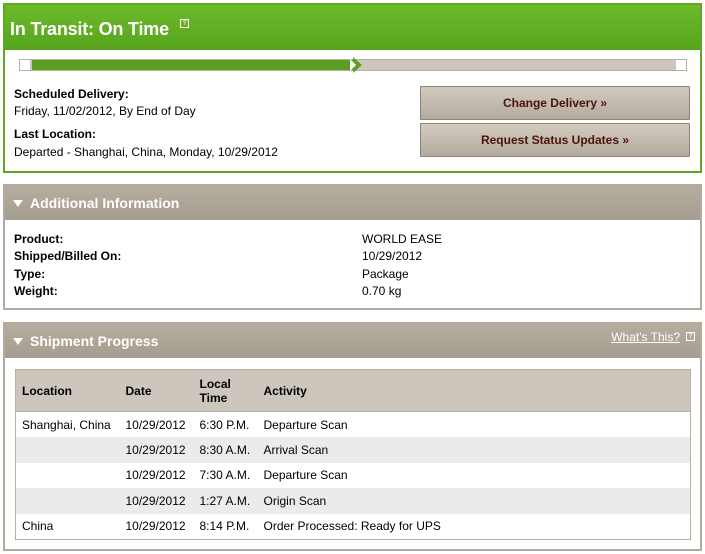 The height and width of the screenshot is (554, 705). Describe the element at coordinates (352, 341) in the screenshot. I see `shipment-progress-header: Shipment Progress What's This? ?` at that location.